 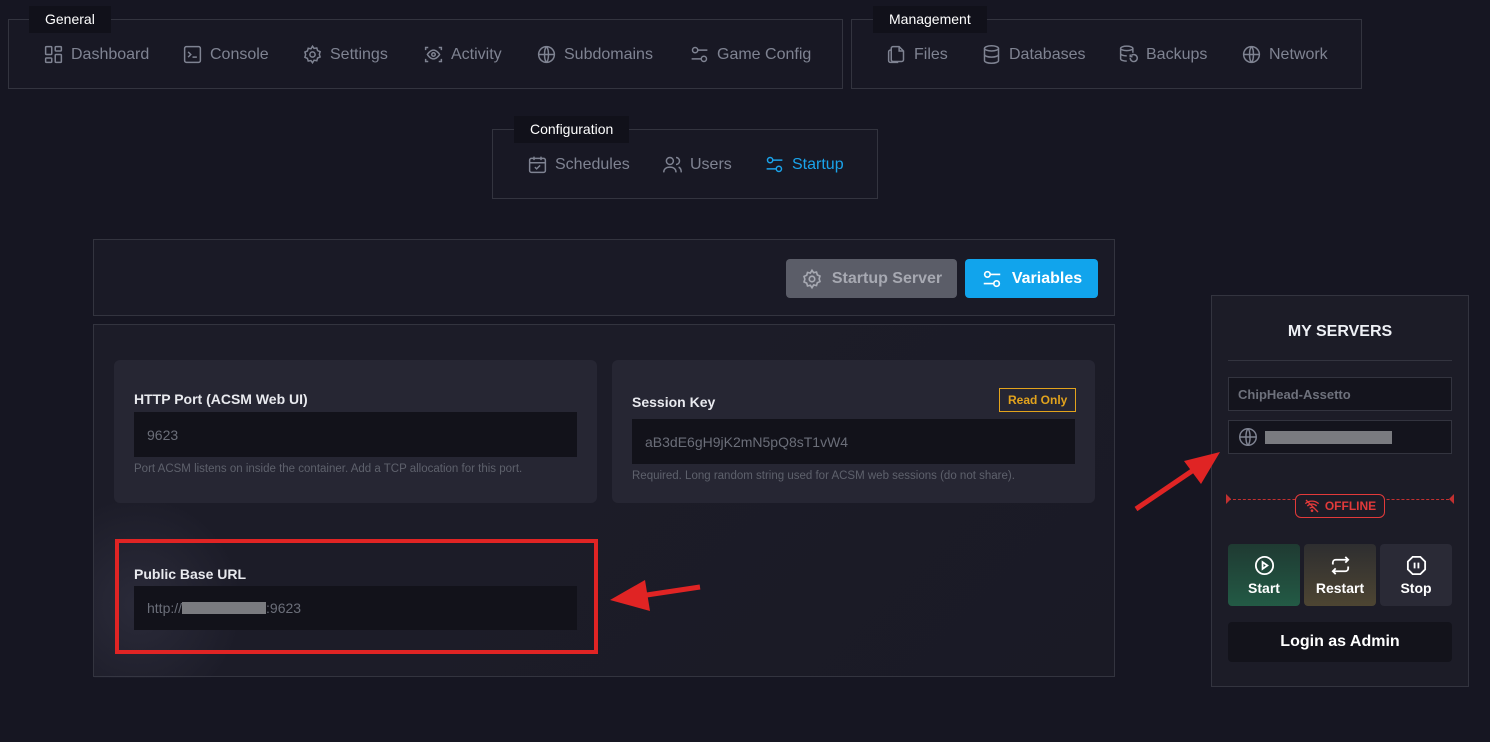 What do you see at coordinates (1177, 482) in the screenshot?
I see `annotation-arrow-server-address` at bounding box center [1177, 482].